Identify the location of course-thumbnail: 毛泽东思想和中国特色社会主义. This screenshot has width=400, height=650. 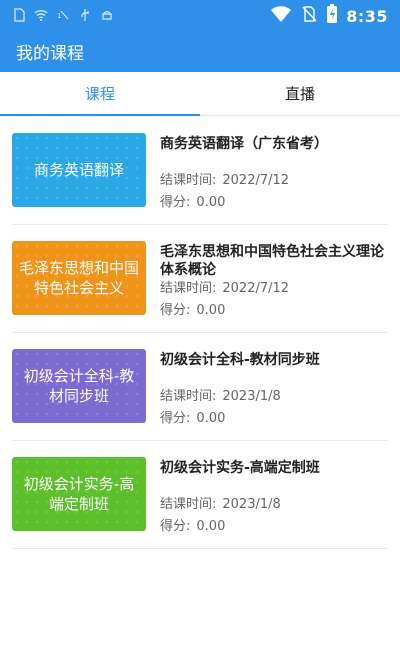
(79, 278).